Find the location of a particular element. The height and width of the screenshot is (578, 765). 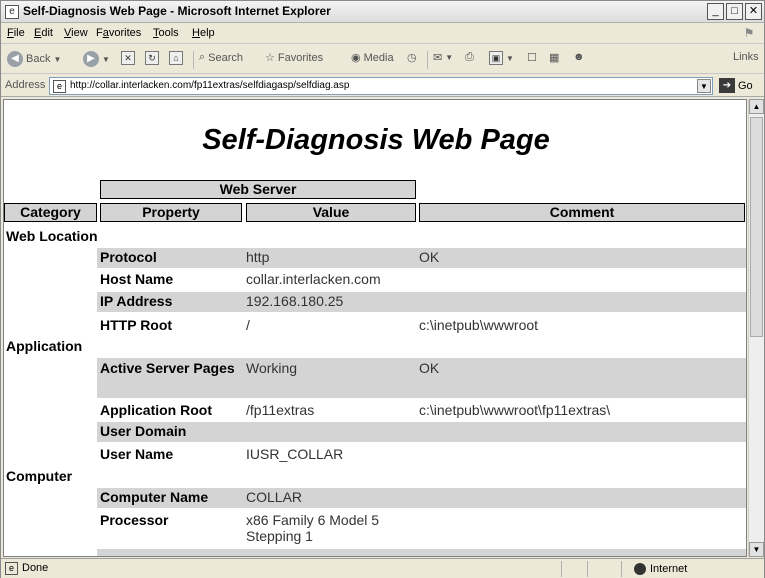

column-header-category: Category is located at coordinates (50, 212).